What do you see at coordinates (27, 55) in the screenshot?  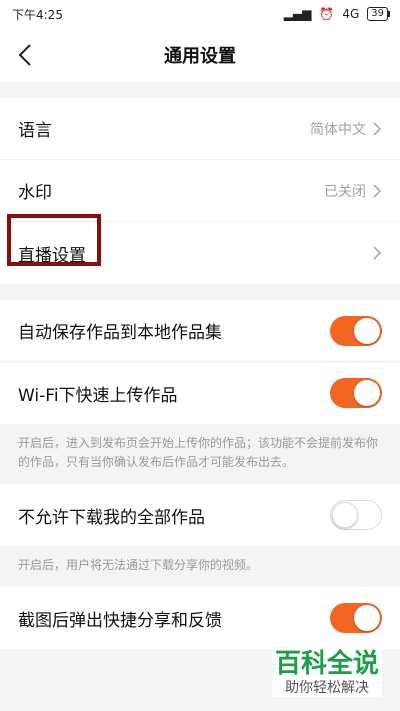 I see `back-icon` at bounding box center [27, 55].